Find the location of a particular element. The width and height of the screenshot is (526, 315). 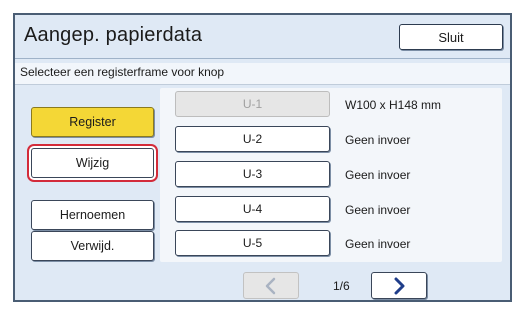

slot-button-u3: U-3 is located at coordinates (252, 174).